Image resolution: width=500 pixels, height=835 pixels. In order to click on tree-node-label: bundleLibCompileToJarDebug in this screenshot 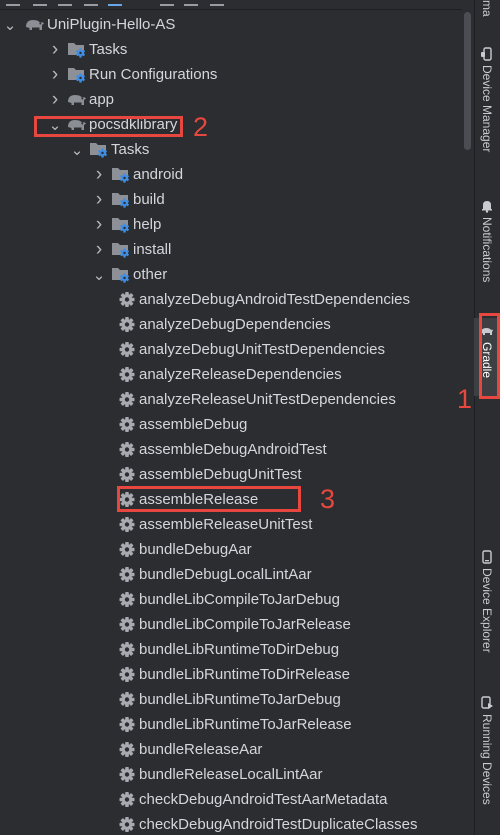, I will do `click(239, 599)`.